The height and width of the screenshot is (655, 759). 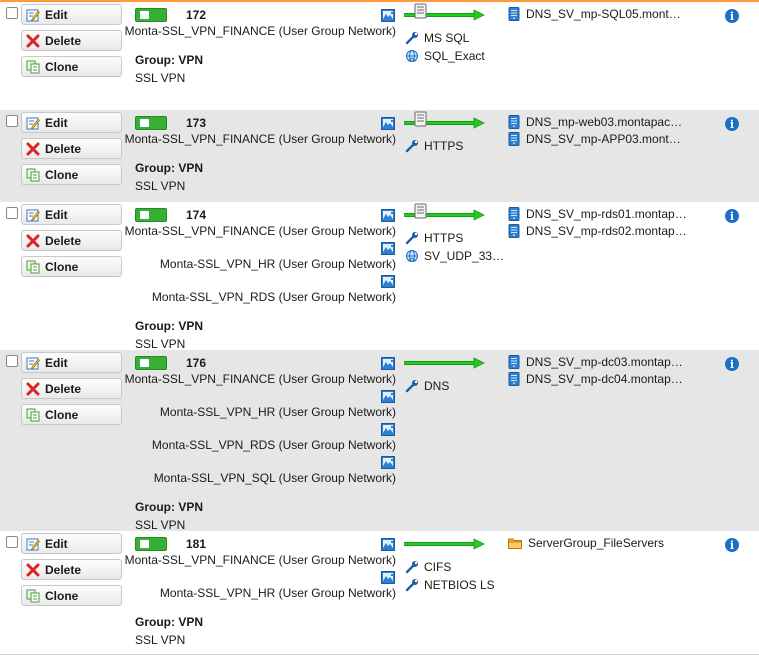 I want to click on traffic-flow-arrow, so click(x=445, y=542).